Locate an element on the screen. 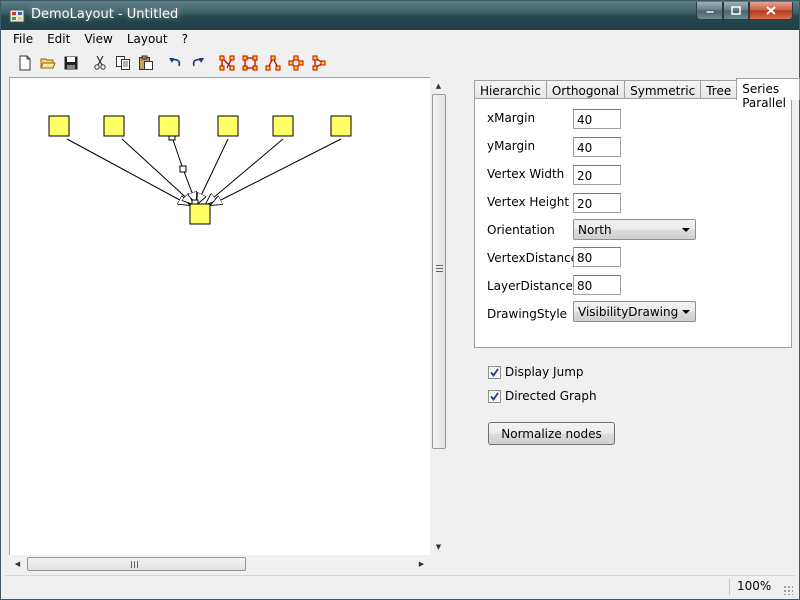  menu-bar: File Edit View Layout ? is located at coordinates (400, 39).